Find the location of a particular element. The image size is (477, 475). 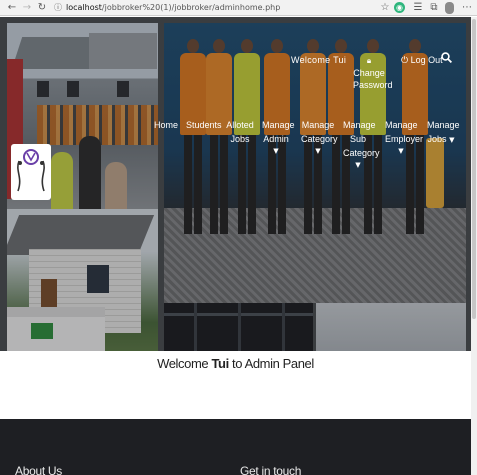

more-icon: ⋯ is located at coordinates (467, 7).